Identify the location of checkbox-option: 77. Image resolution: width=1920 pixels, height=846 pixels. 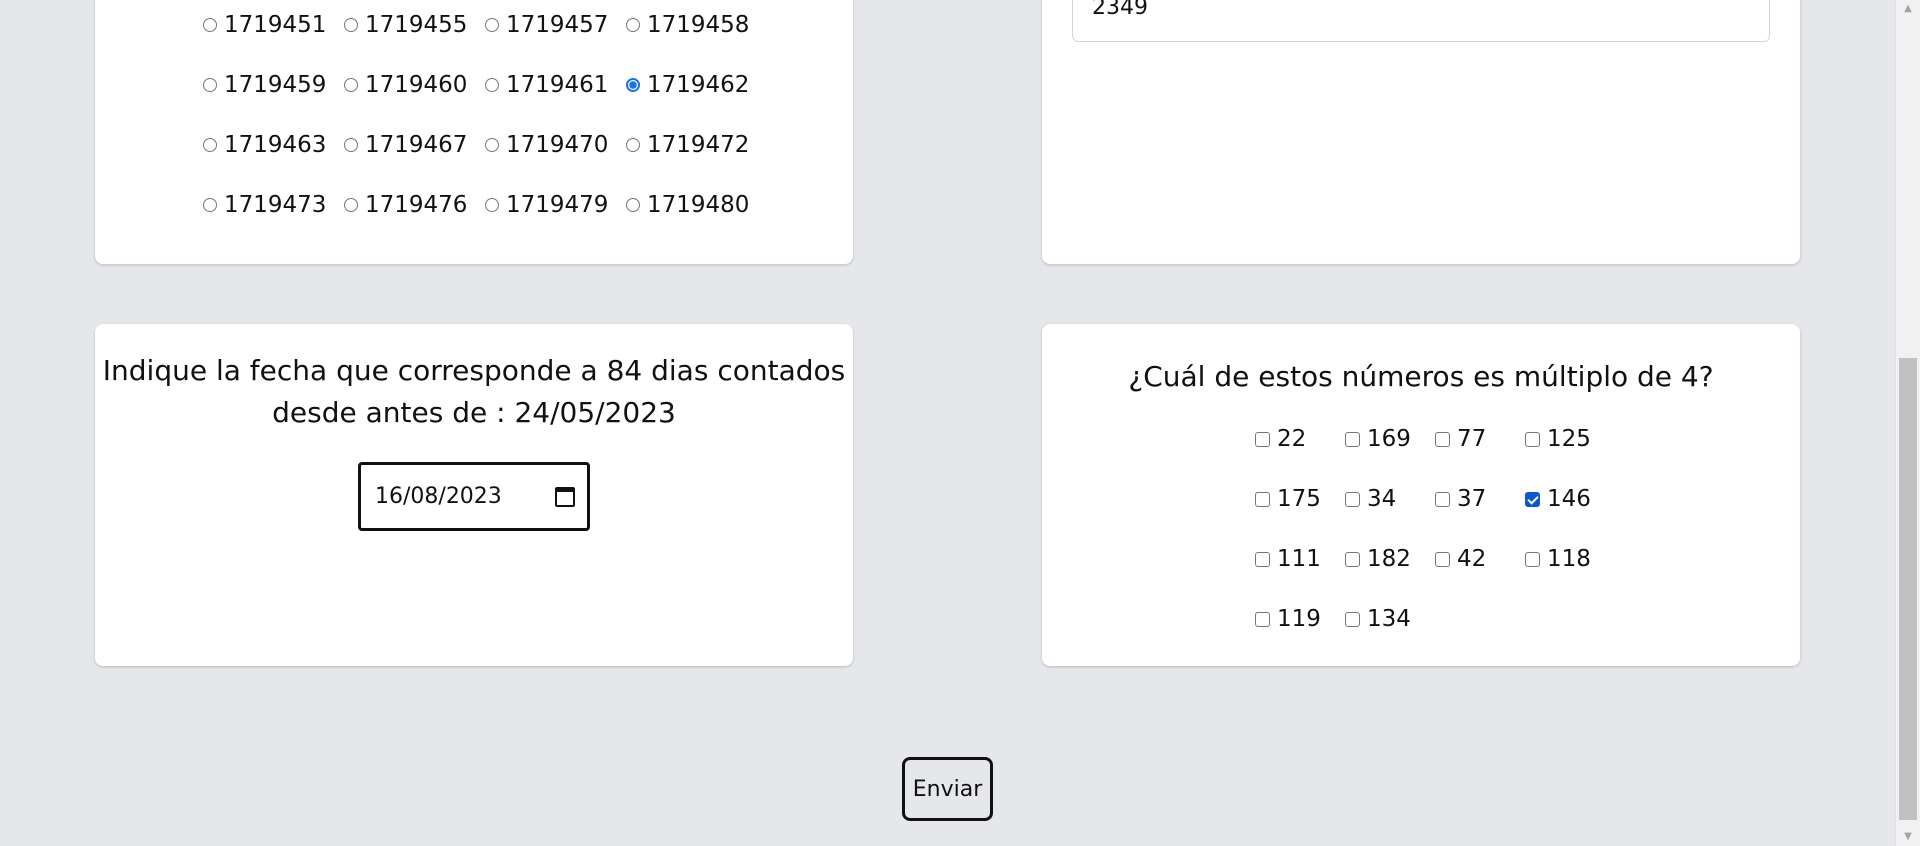
(1480, 439).